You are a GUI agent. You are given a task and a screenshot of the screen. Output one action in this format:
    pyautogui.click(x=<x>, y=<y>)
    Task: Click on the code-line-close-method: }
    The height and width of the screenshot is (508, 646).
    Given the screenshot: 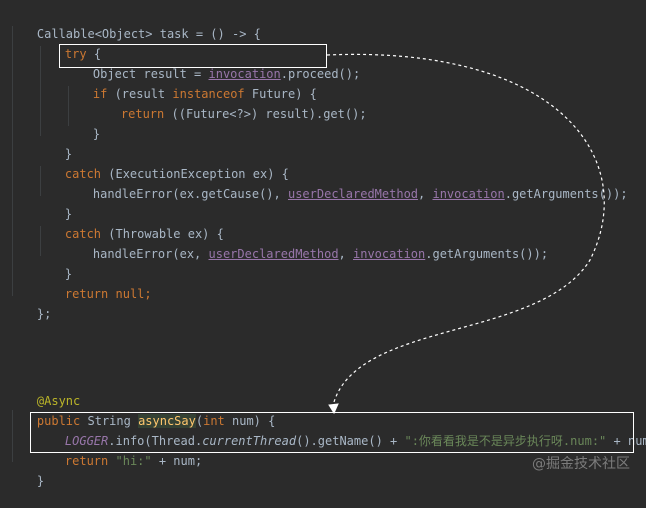 What is the action you would take?
    pyautogui.click(x=26, y=471)
    